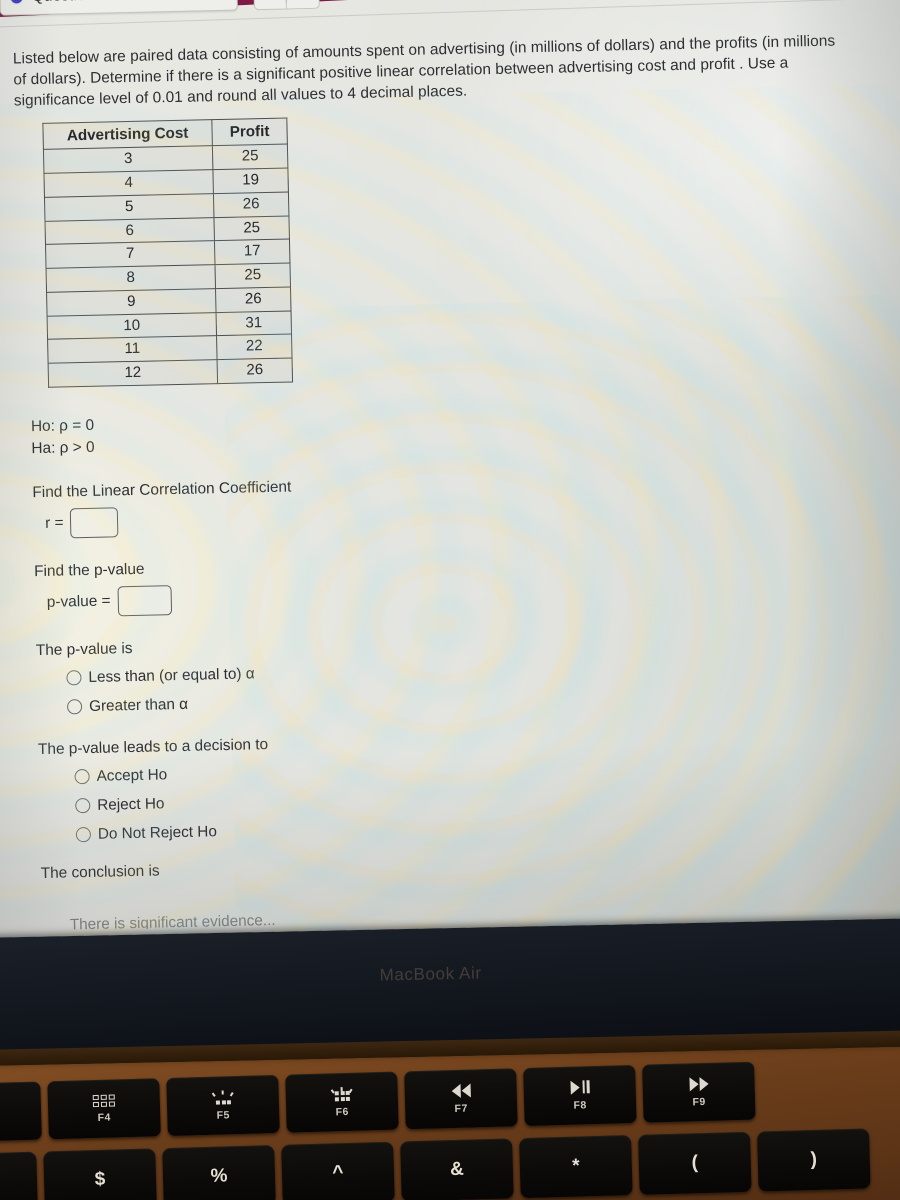  Describe the element at coordinates (461, 669) in the screenshot. I see `pvalue-option-less-than: Less than (or equal to) α` at that location.